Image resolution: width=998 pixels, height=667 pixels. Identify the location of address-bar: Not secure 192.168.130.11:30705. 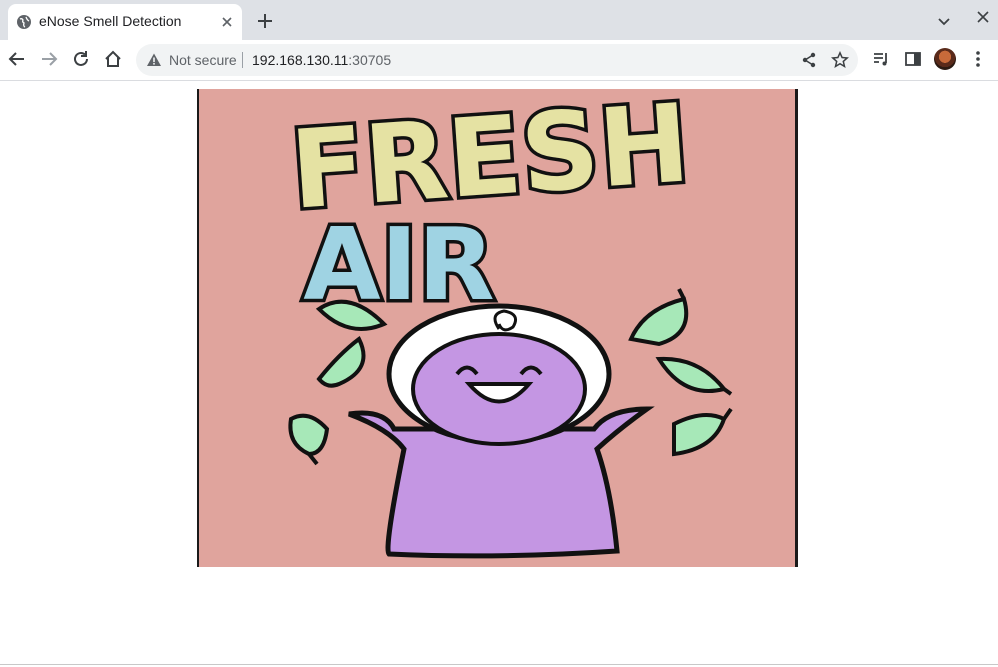
(497, 60).